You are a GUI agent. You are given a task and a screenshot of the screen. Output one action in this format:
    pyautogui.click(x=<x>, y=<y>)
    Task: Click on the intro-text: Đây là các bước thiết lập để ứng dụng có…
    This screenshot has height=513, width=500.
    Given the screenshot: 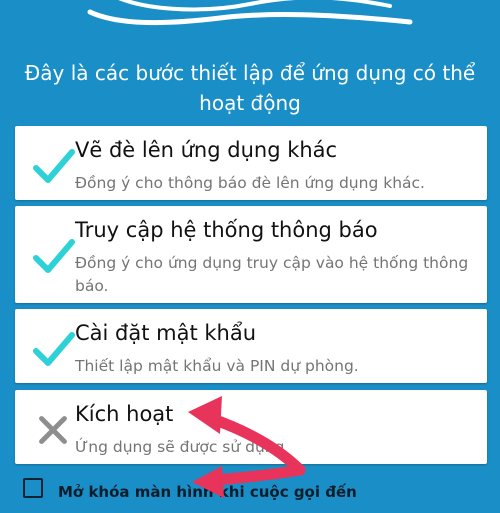 What is the action you would take?
    pyautogui.click(x=250, y=88)
    